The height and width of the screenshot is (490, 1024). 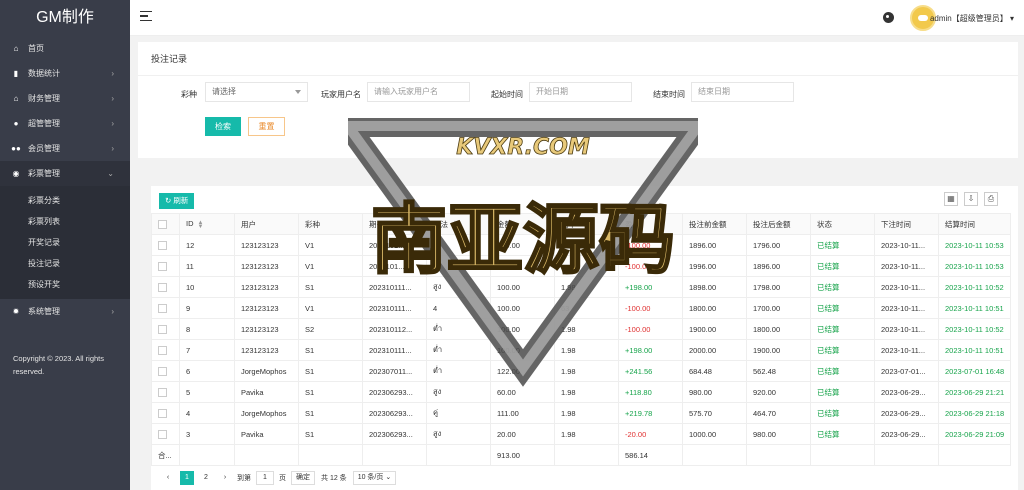 What do you see at coordinates (341, 94) in the screenshot?
I see `player-username-label: 玩家用户名` at bounding box center [341, 94].